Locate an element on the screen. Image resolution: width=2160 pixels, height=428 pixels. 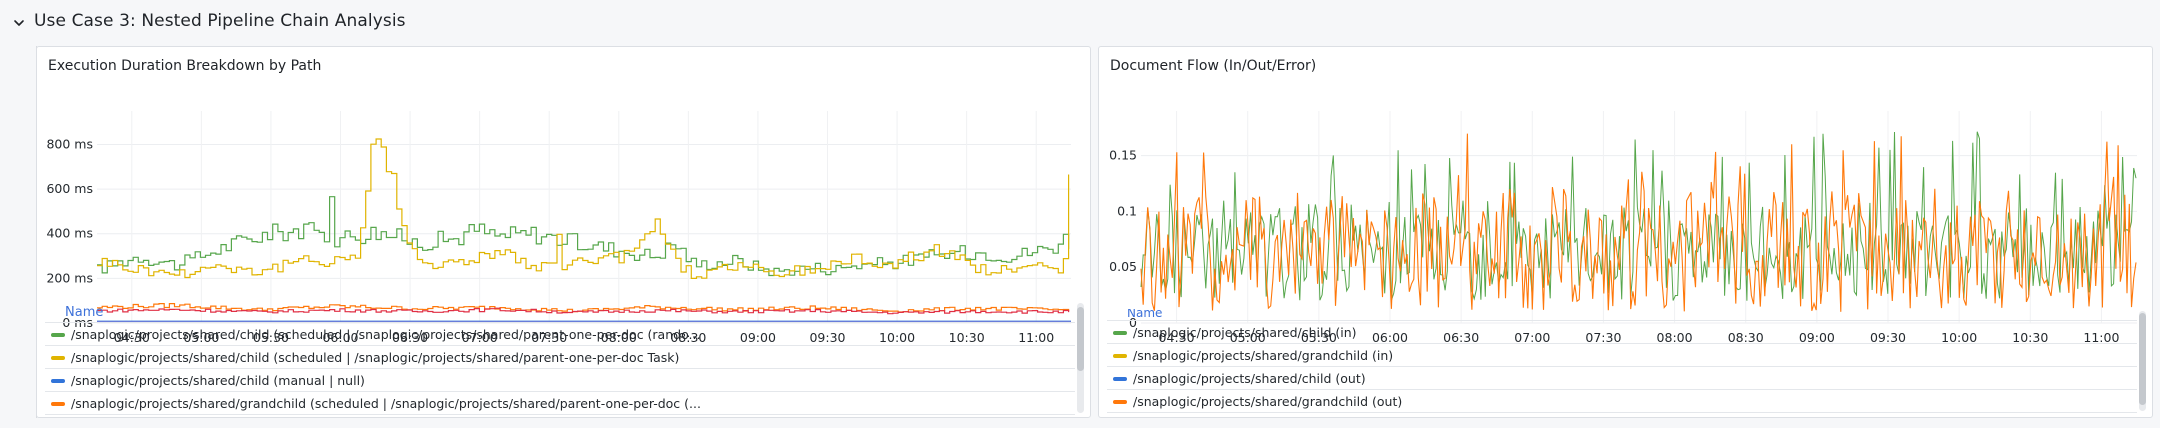
panel-title: Document Flow (In/Out/Error) is located at coordinates (1213, 66).